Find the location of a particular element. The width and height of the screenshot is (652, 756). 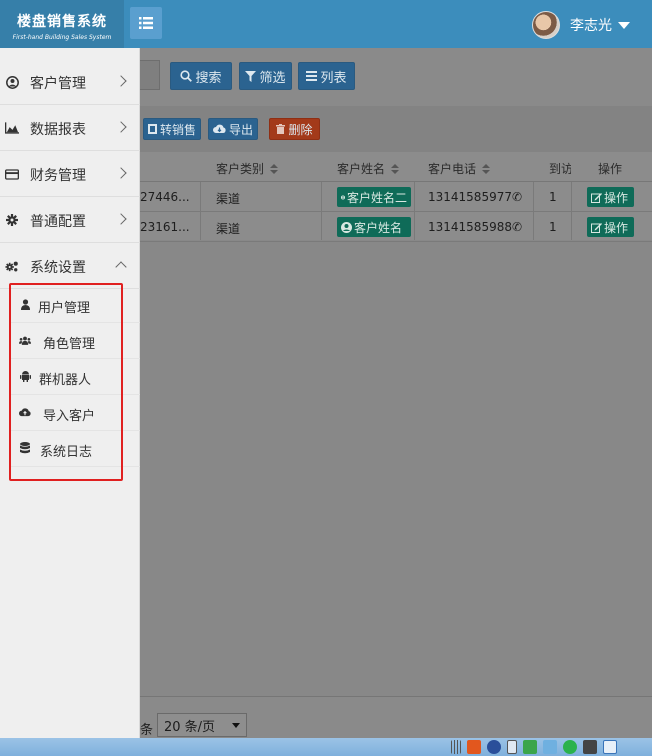

cloud-download-icon is located at coordinates (219, 128).